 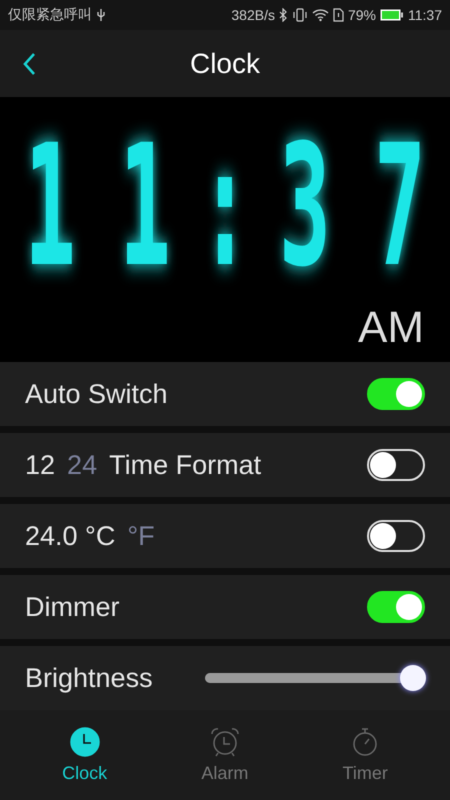 What do you see at coordinates (392, 15) in the screenshot?
I see `battery-icon` at bounding box center [392, 15].